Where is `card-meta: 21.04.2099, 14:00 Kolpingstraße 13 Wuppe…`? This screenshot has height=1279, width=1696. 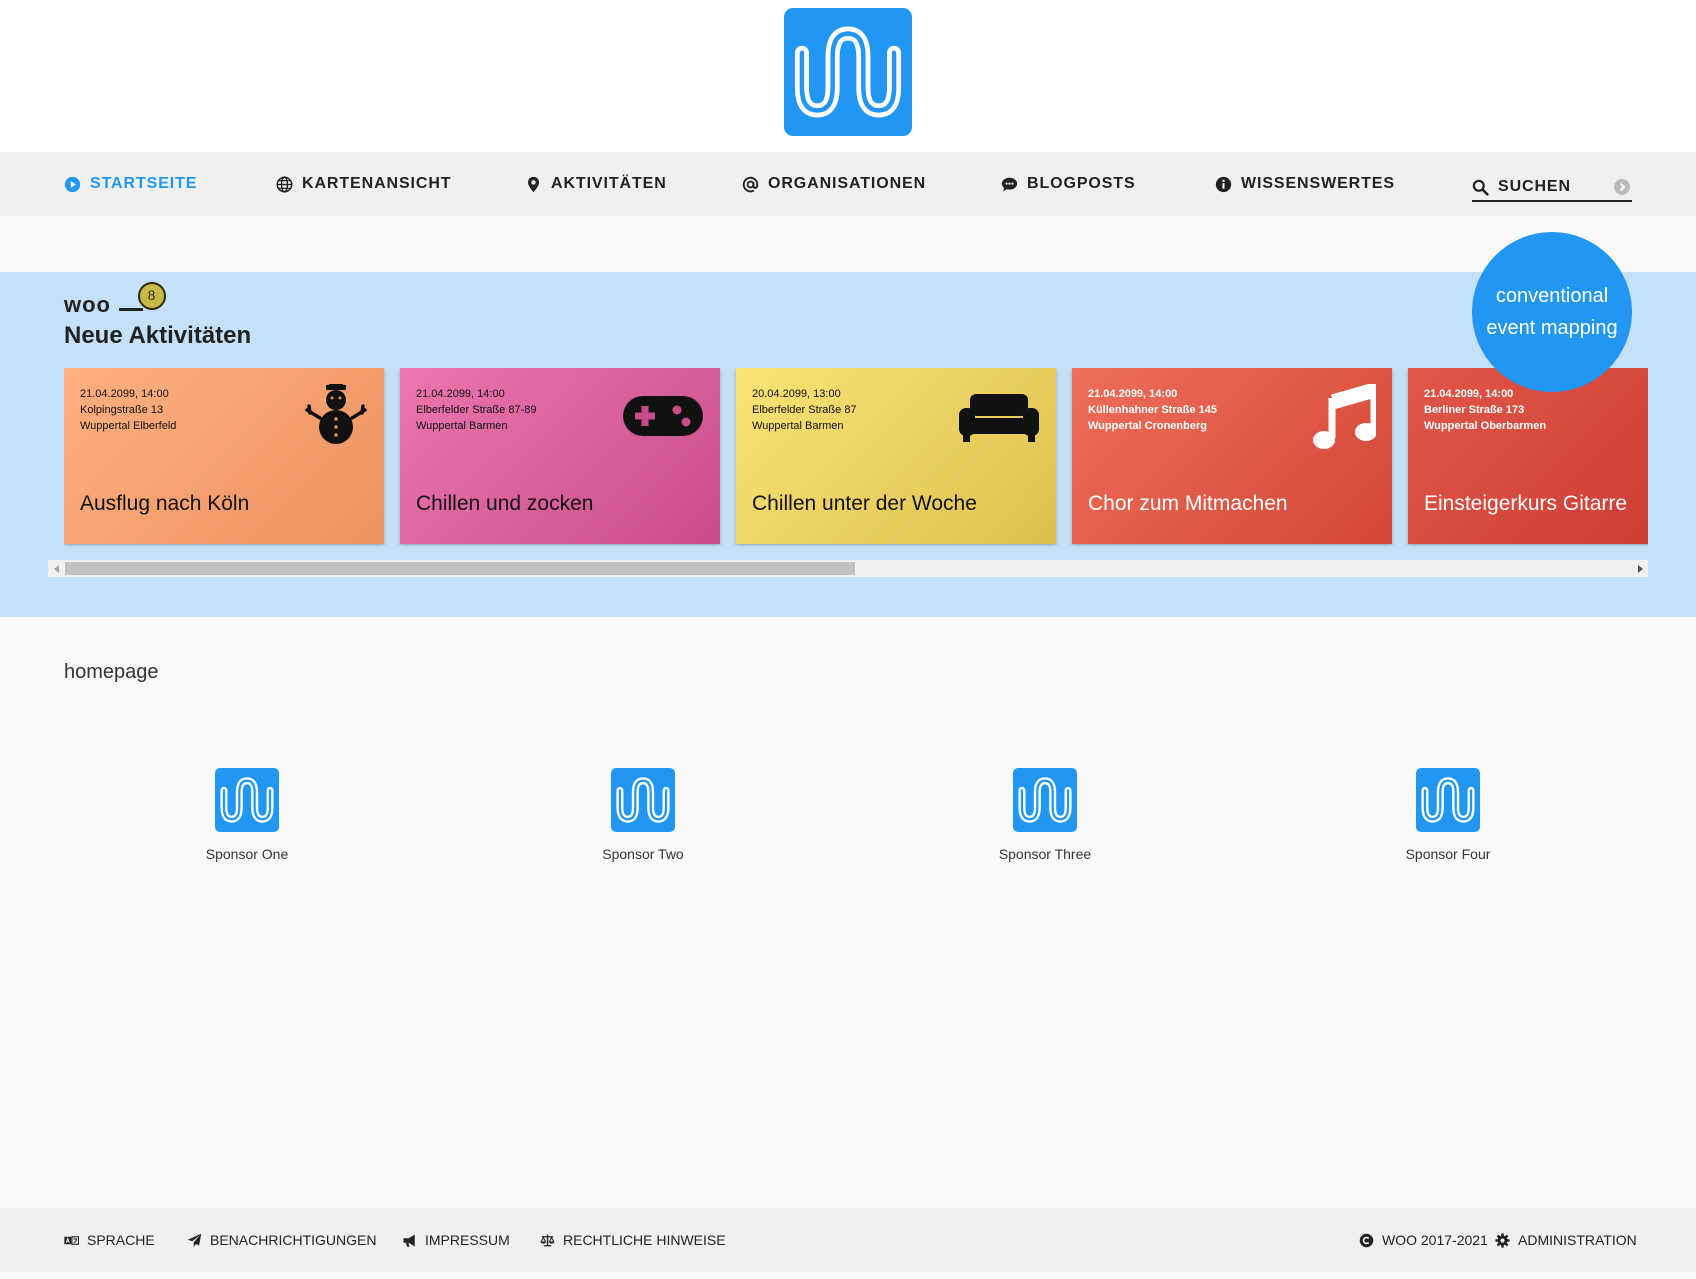 card-meta: 21.04.2099, 14:00 Kolpingstraße 13 Wuppe… is located at coordinates (128, 410).